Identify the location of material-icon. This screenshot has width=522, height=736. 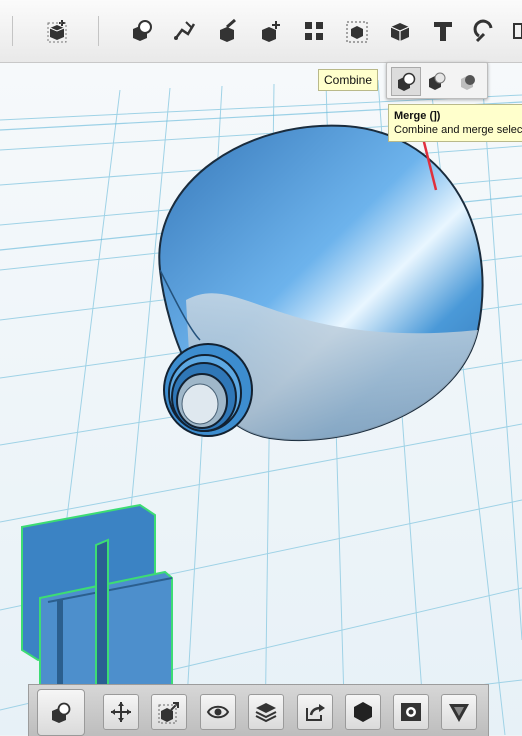
(363, 712).